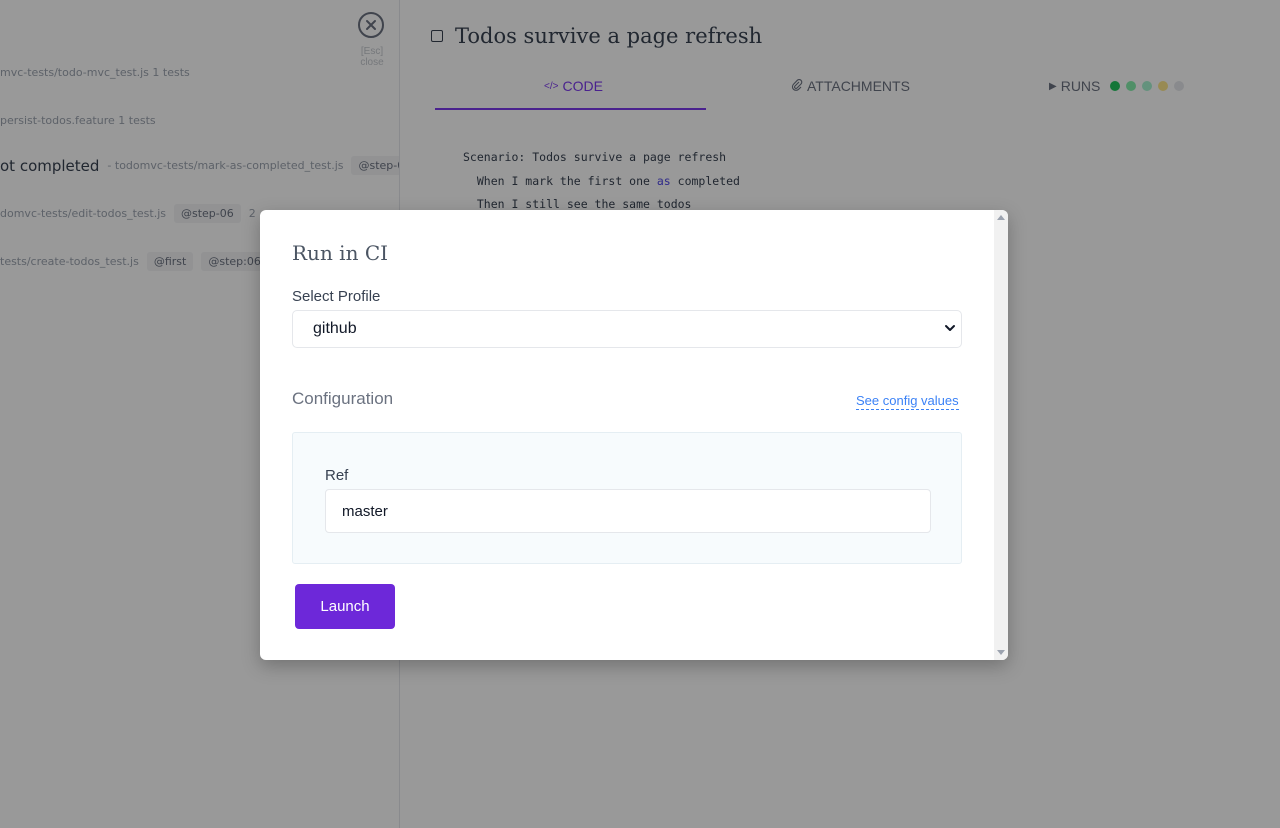  Describe the element at coordinates (343, 398) in the screenshot. I see `configuration-heading: Configuration` at that location.